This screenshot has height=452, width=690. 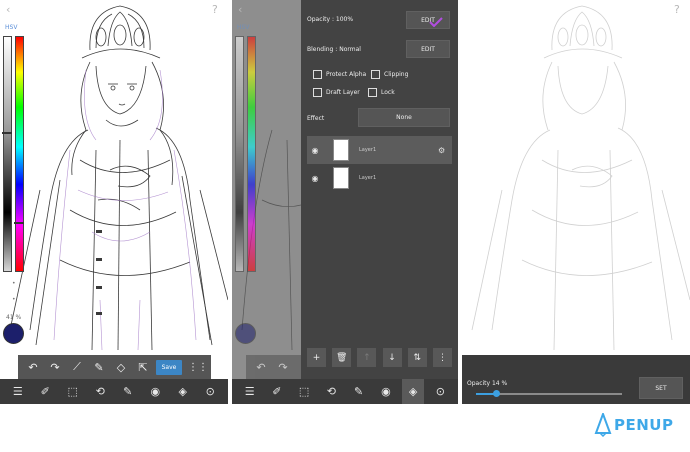 I want to click on eyedropper-icon: ⟋, so click(x=77, y=367).